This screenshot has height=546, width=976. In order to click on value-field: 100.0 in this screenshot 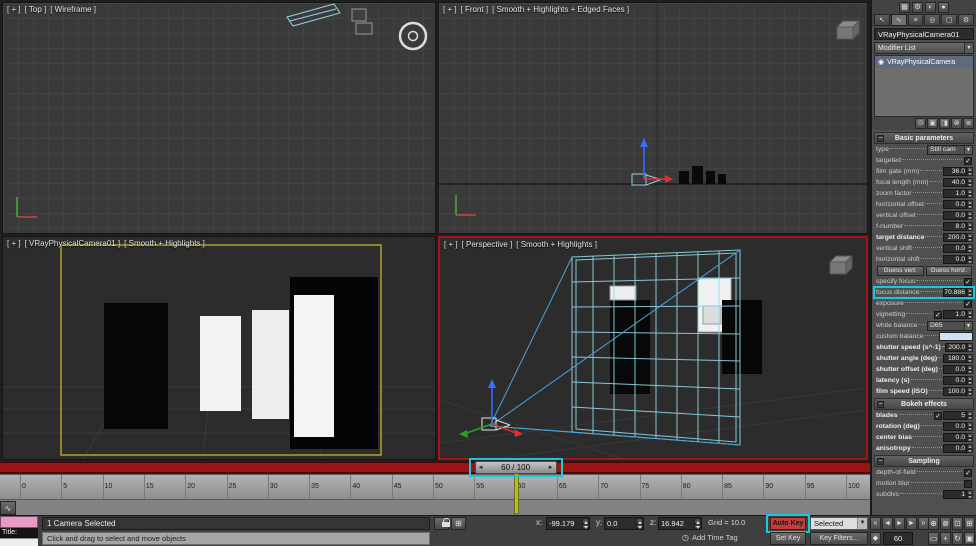, I will do `click(955, 391)`.